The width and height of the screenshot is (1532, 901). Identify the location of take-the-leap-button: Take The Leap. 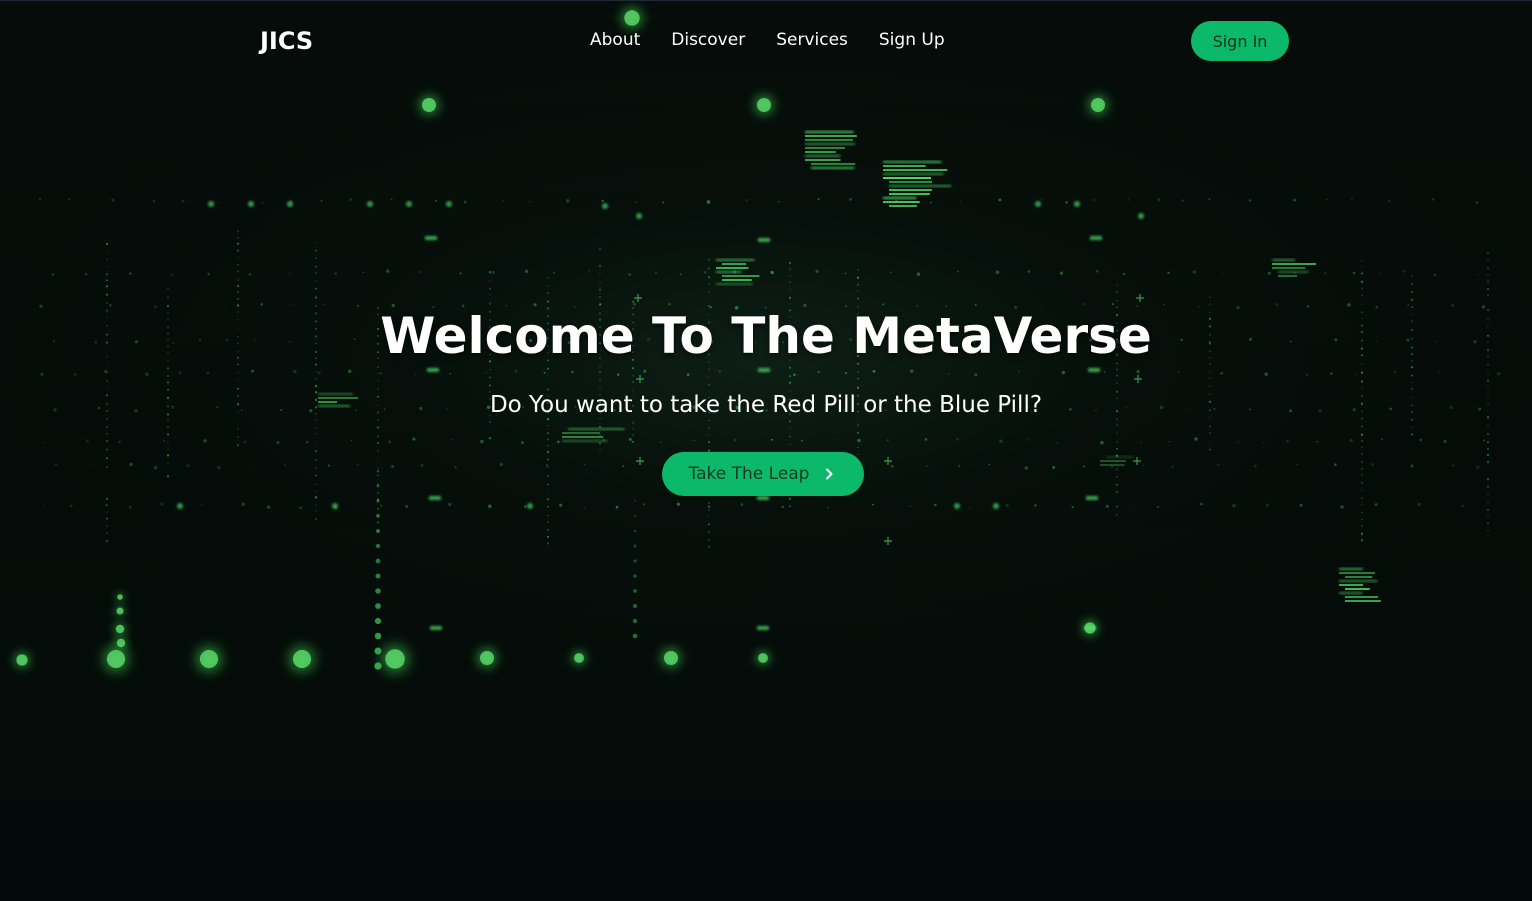
(763, 474).